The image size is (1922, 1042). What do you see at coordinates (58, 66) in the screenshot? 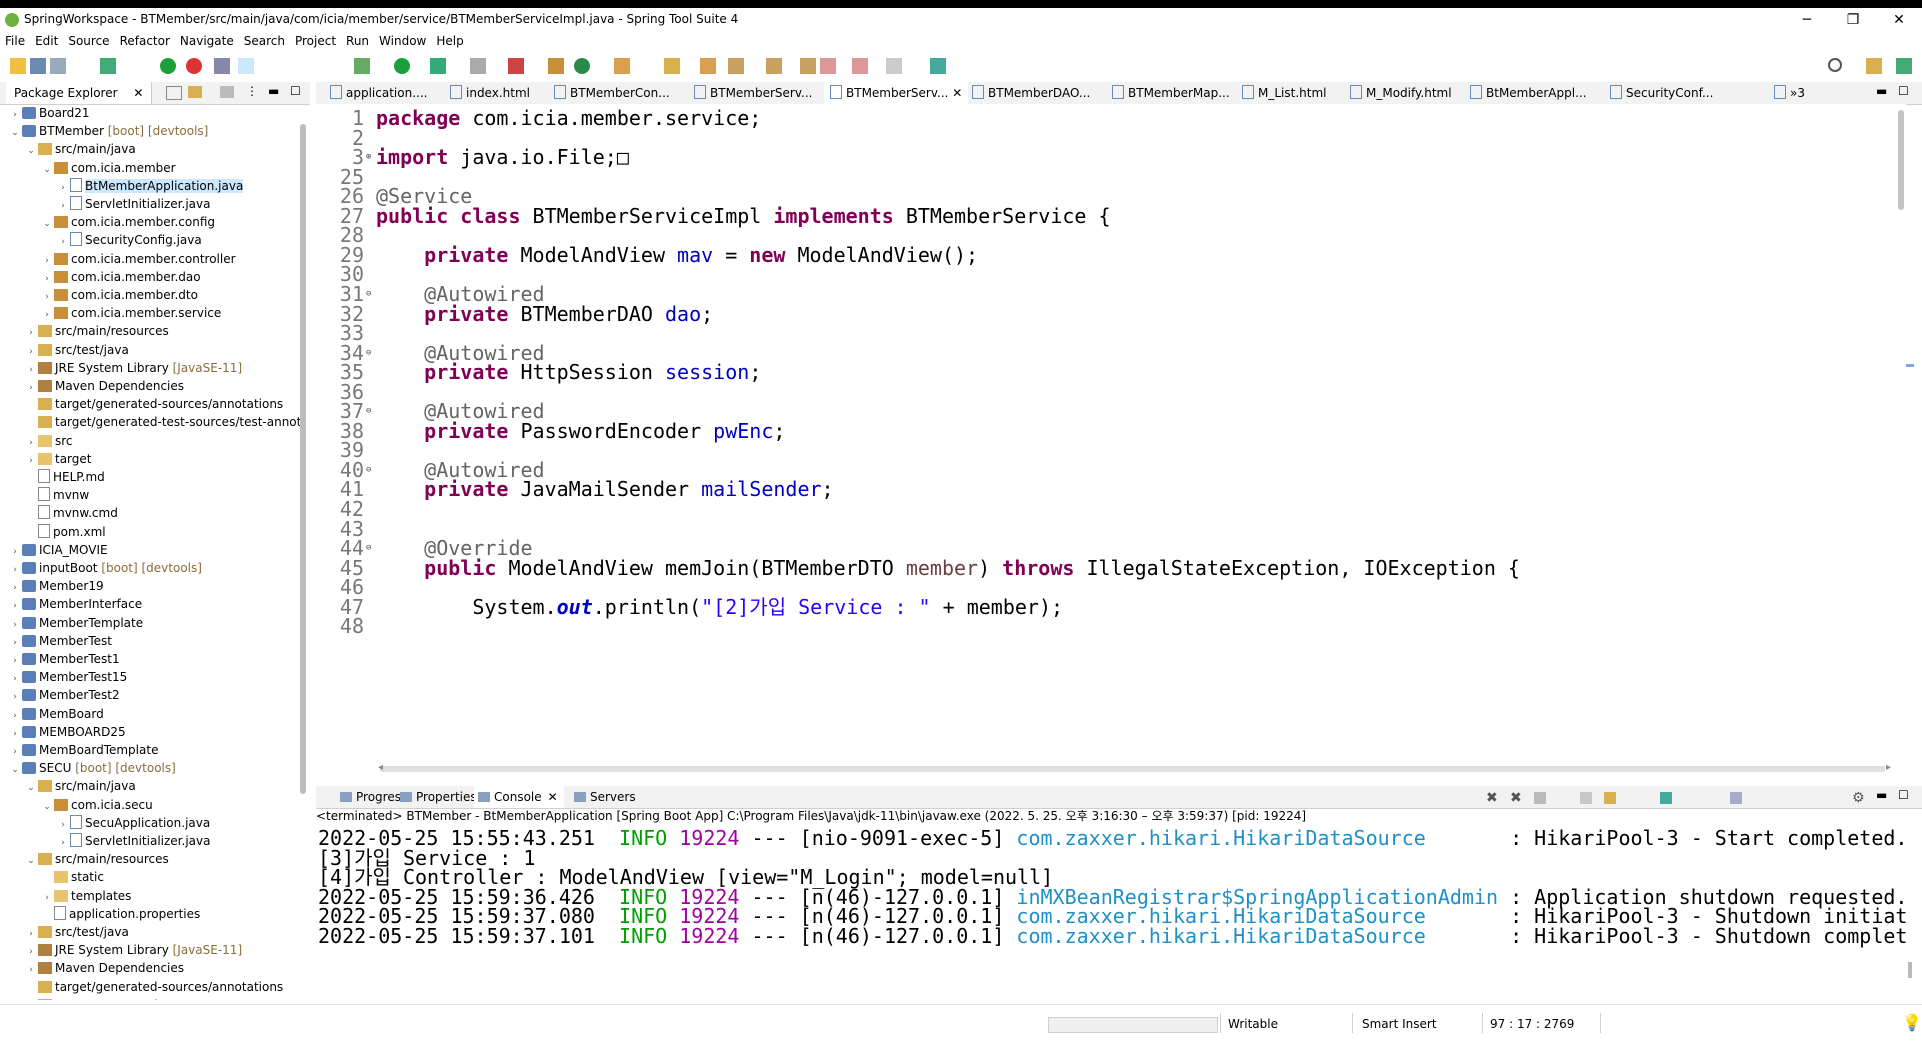
I see `save-all-icon` at bounding box center [58, 66].